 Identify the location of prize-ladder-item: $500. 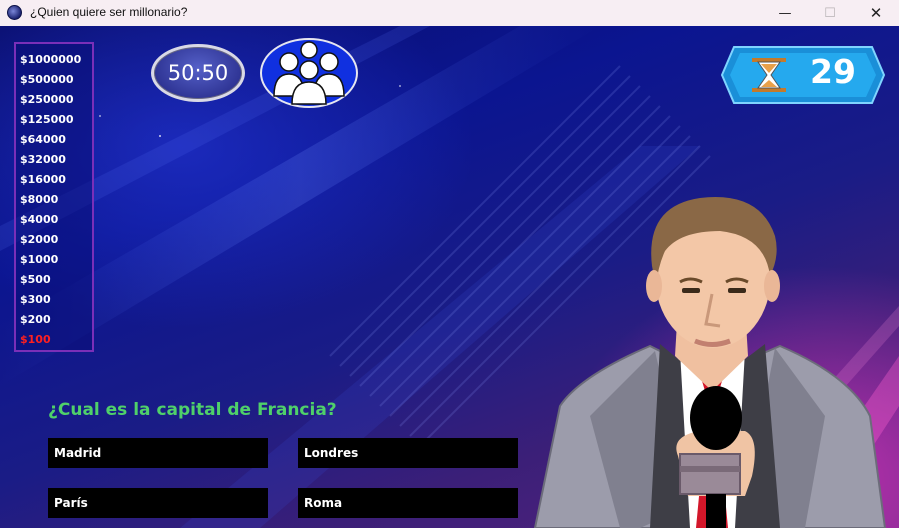
(35, 279).